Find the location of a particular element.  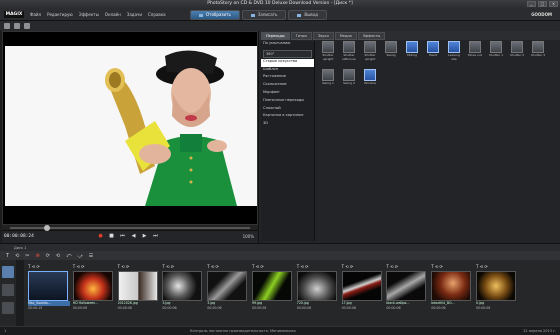

category-item: Картинка в картинке is located at coordinates (287, 117).